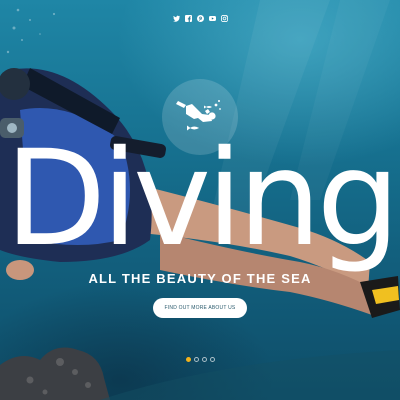 Image resolution: width=400 pixels, height=400 pixels. What do you see at coordinates (188, 18) in the screenshot?
I see `facebook-icon` at bounding box center [188, 18].